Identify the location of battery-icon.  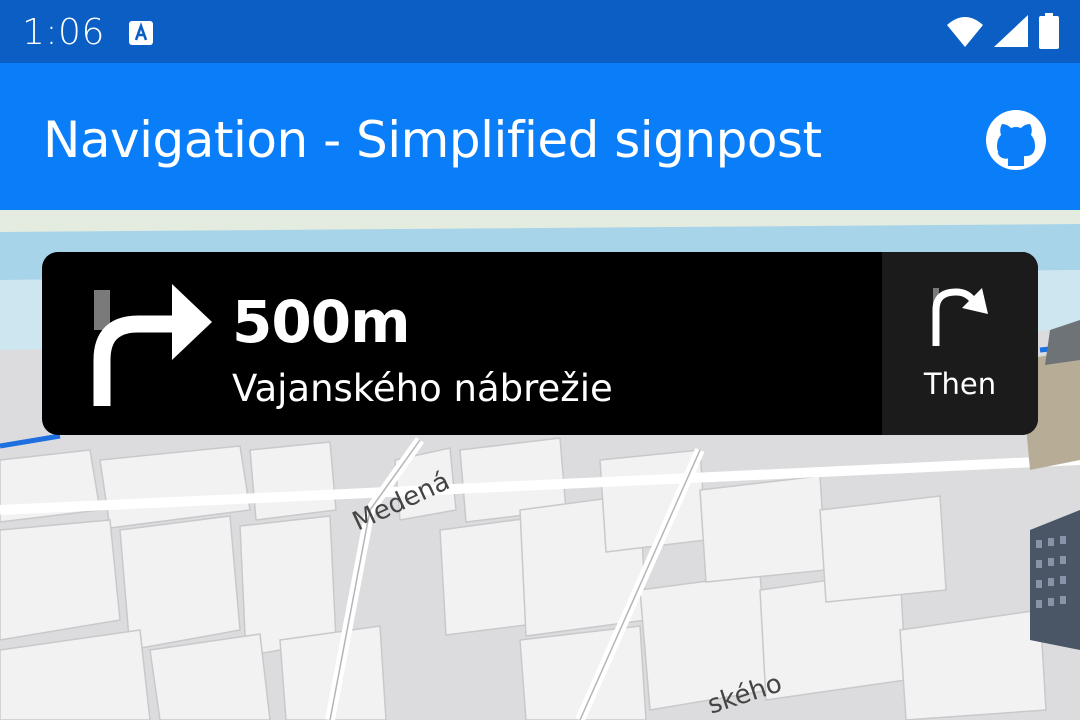
(1049, 31).